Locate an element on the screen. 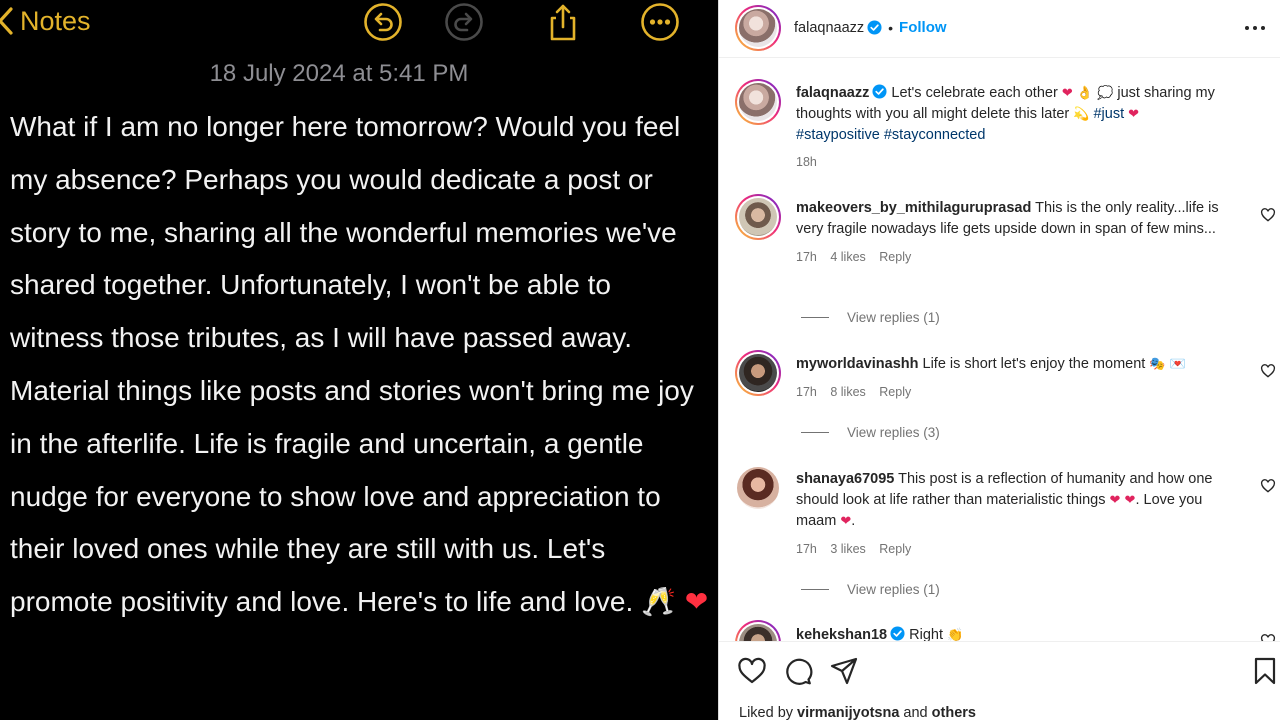  comment-likes: 8 likes is located at coordinates (847, 392).